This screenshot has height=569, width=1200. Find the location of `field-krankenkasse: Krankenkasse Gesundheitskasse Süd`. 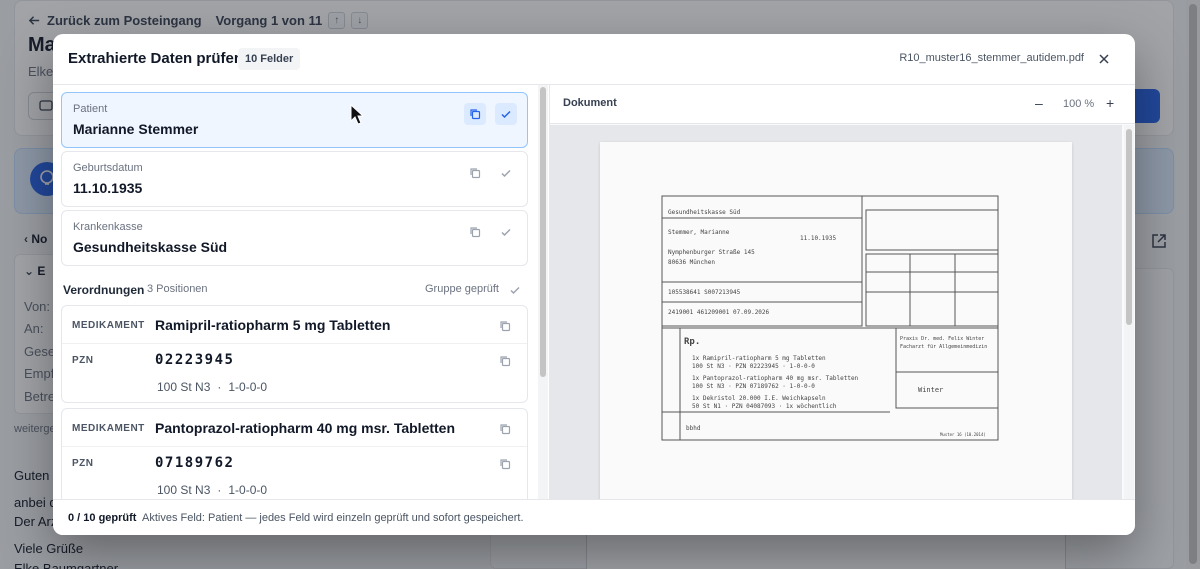

field-krankenkasse: Krankenkasse Gesundheitskasse Süd is located at coordinates (294, 238).